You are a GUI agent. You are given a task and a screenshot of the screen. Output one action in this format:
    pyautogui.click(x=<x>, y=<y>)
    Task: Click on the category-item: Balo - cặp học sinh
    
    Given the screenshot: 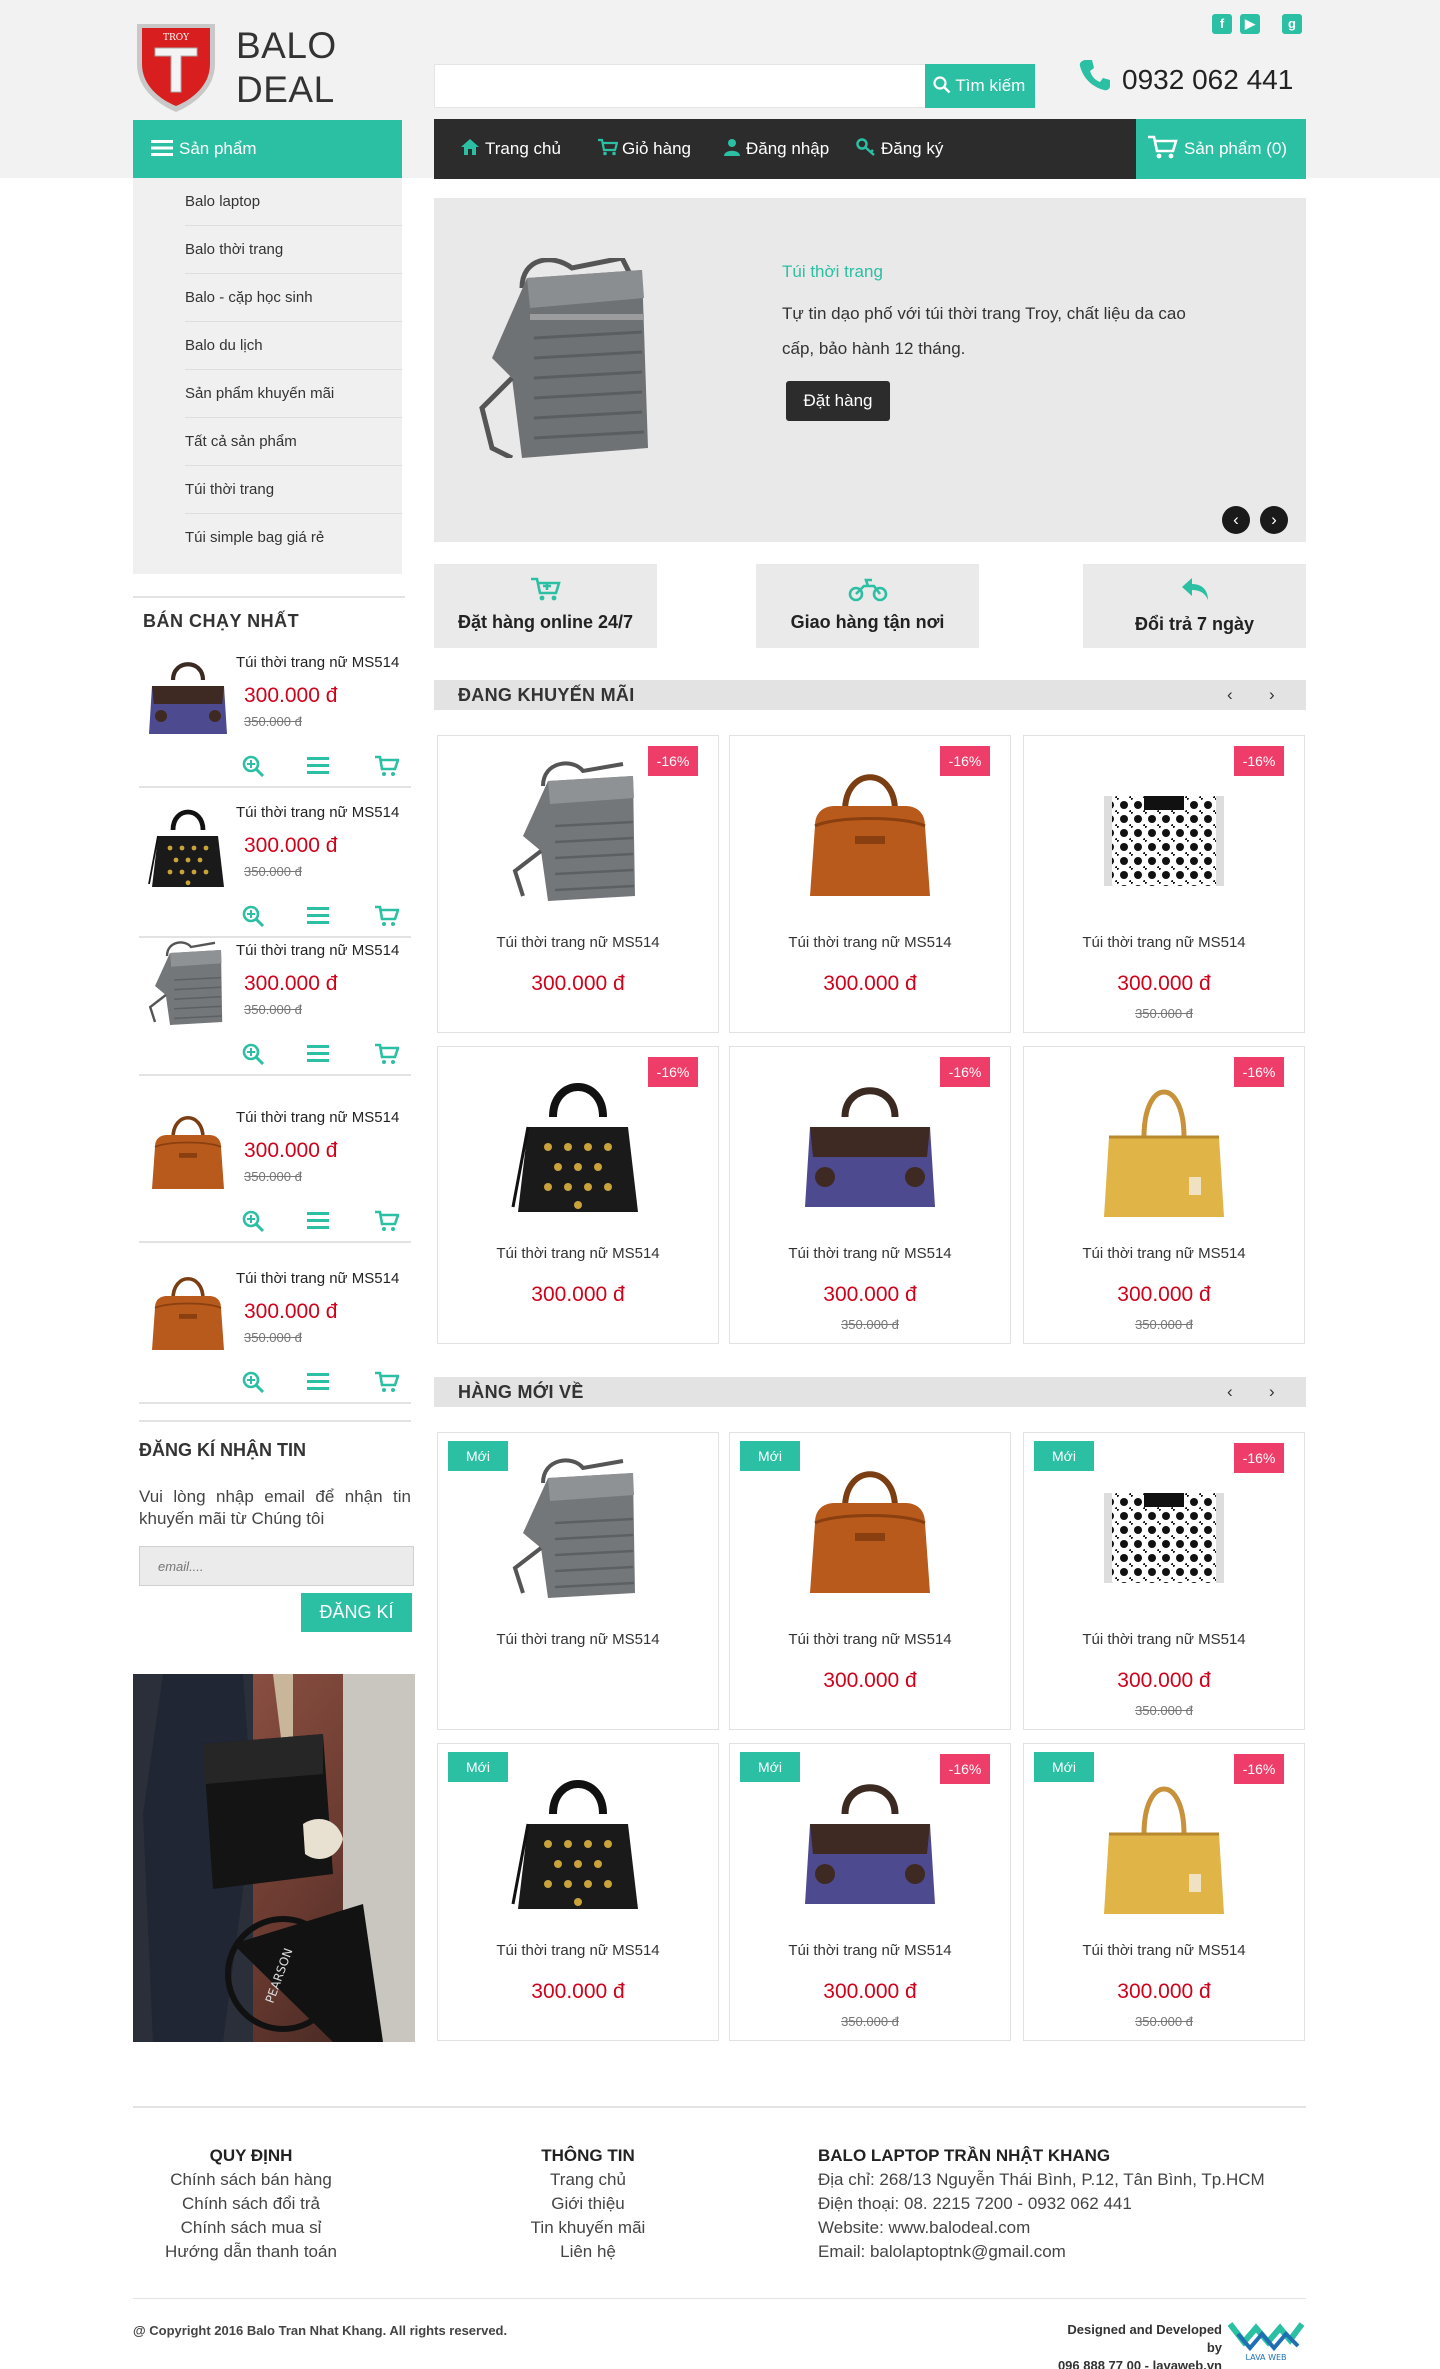 What is the action you would take?
    pyautogui.click(x=293, y=298)
    